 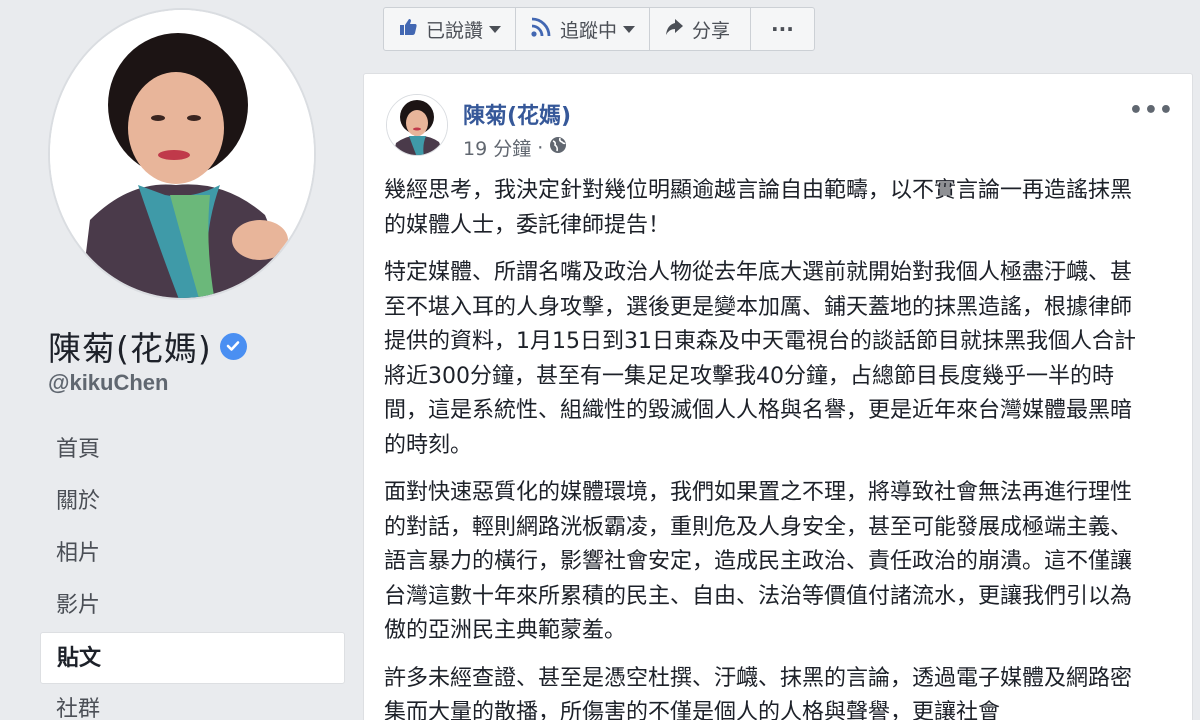 What do you see at coordinates (192, 450) in the screenshot?
I see `nav-item-home: 首頁` at bounding box center [192, 450].